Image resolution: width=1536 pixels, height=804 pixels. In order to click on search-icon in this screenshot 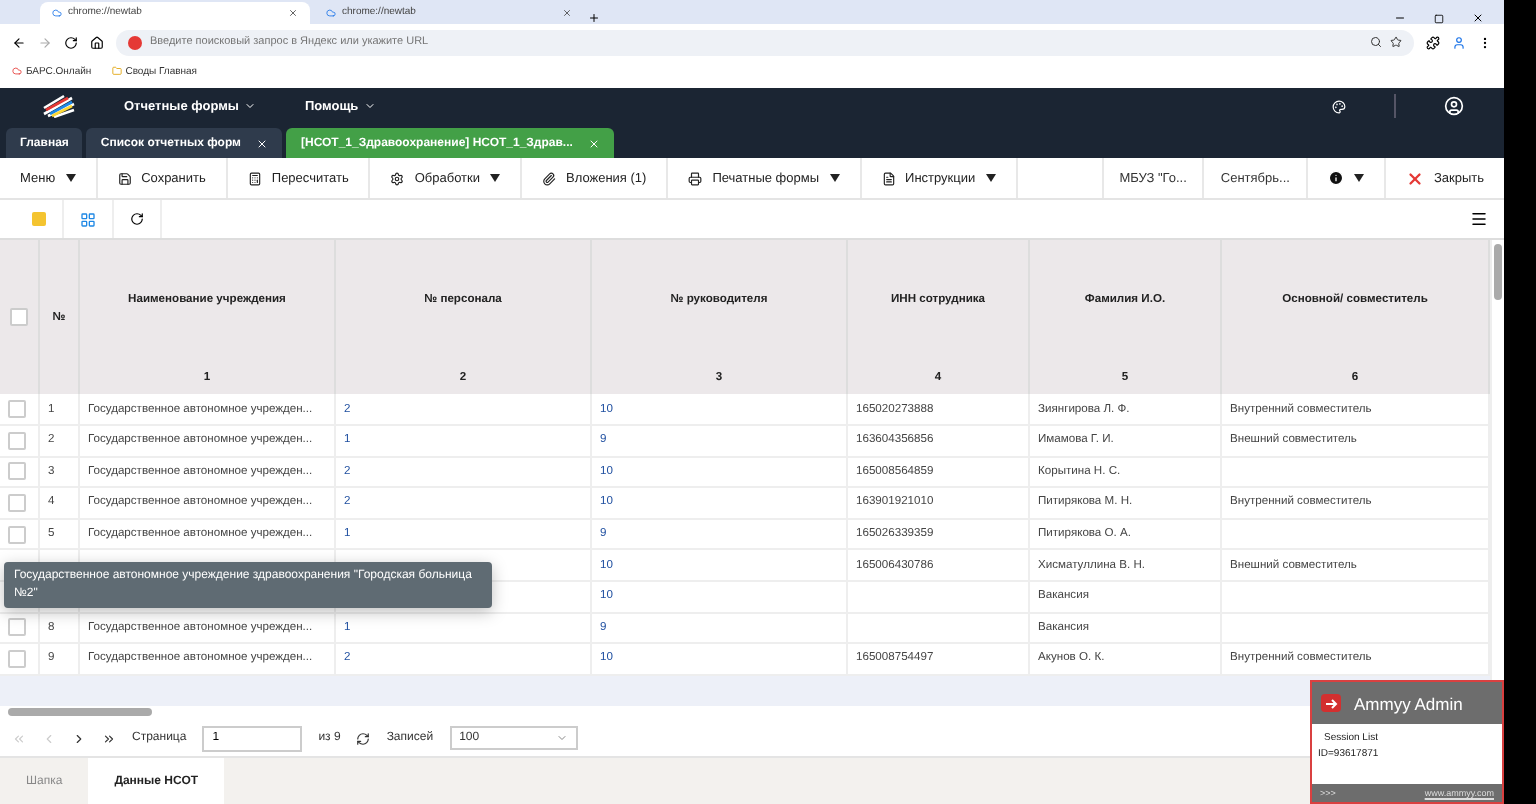, I will do `click(1376, 42)`.